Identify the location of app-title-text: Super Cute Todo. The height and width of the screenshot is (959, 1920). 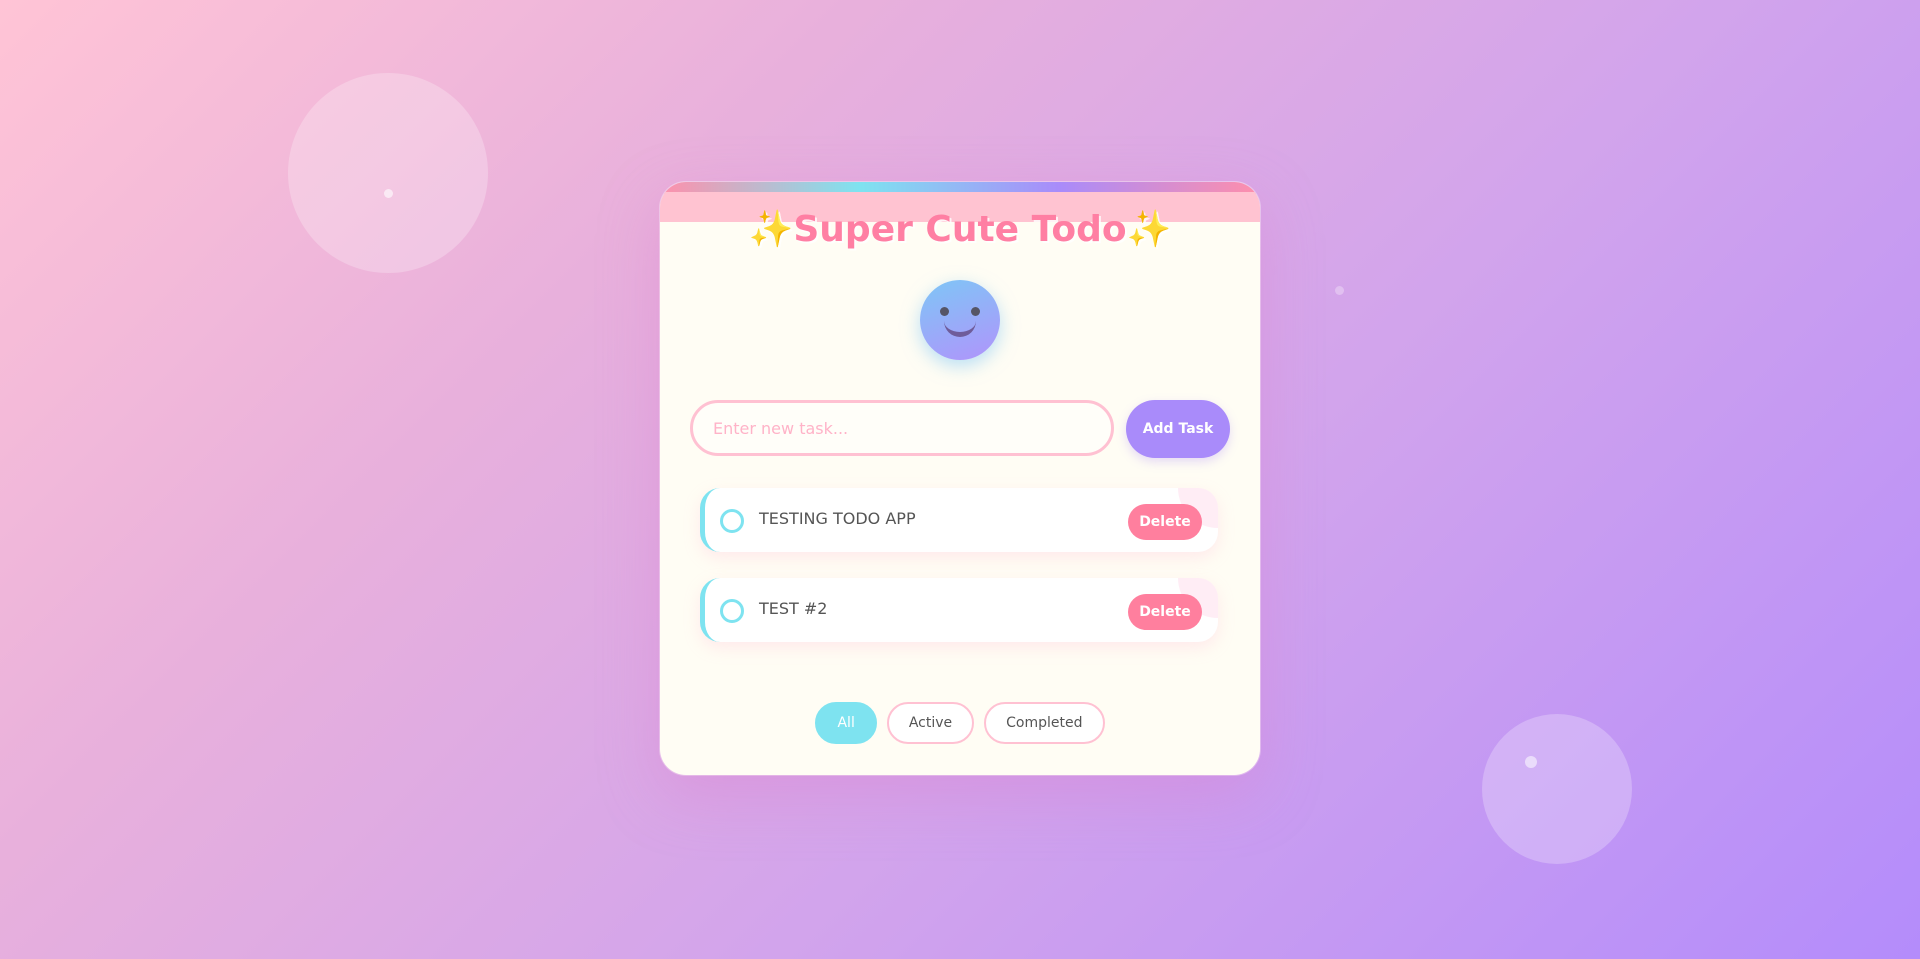
(960, 229).